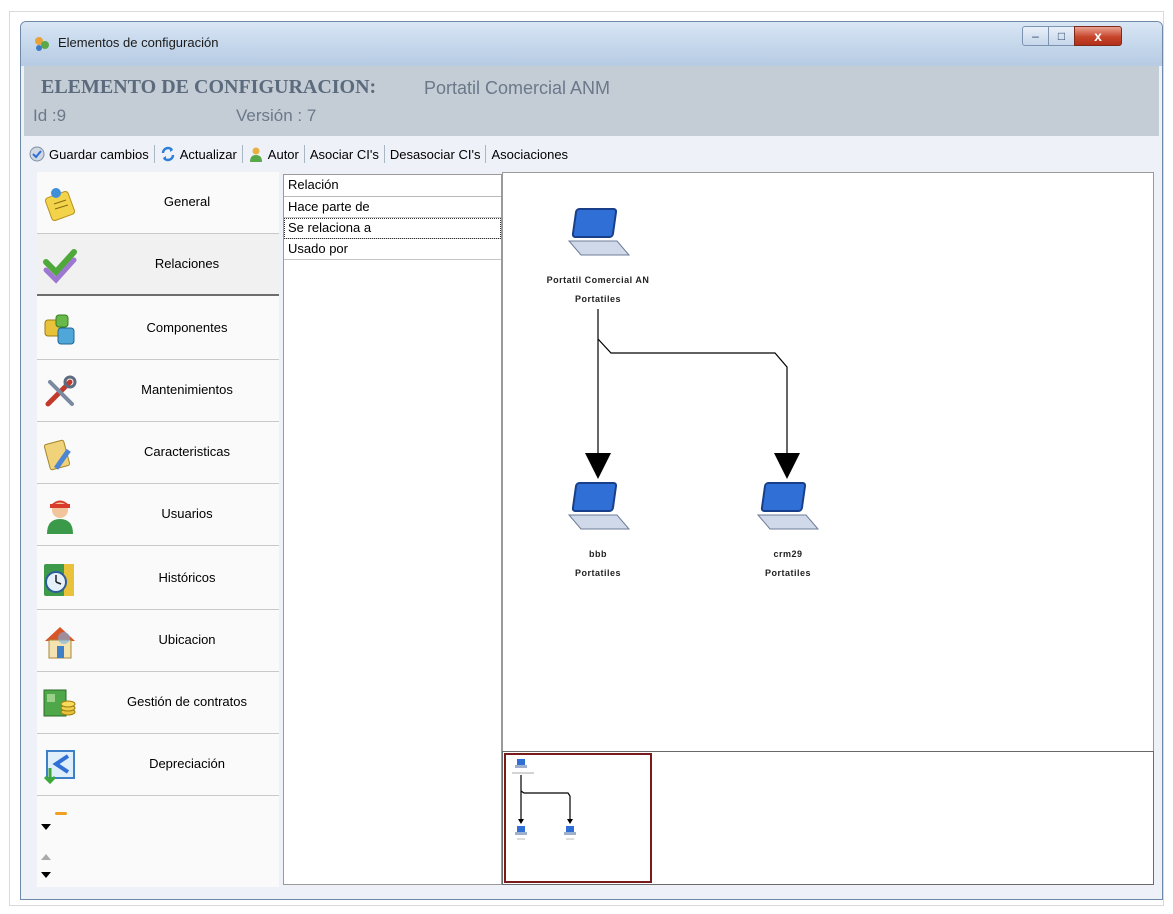 The image size is (1173, 914). What do you see at coordinates (344, 154) in the screenshot?
I see `associate-button: Asociar CI's` at bounding box center [344, 154].